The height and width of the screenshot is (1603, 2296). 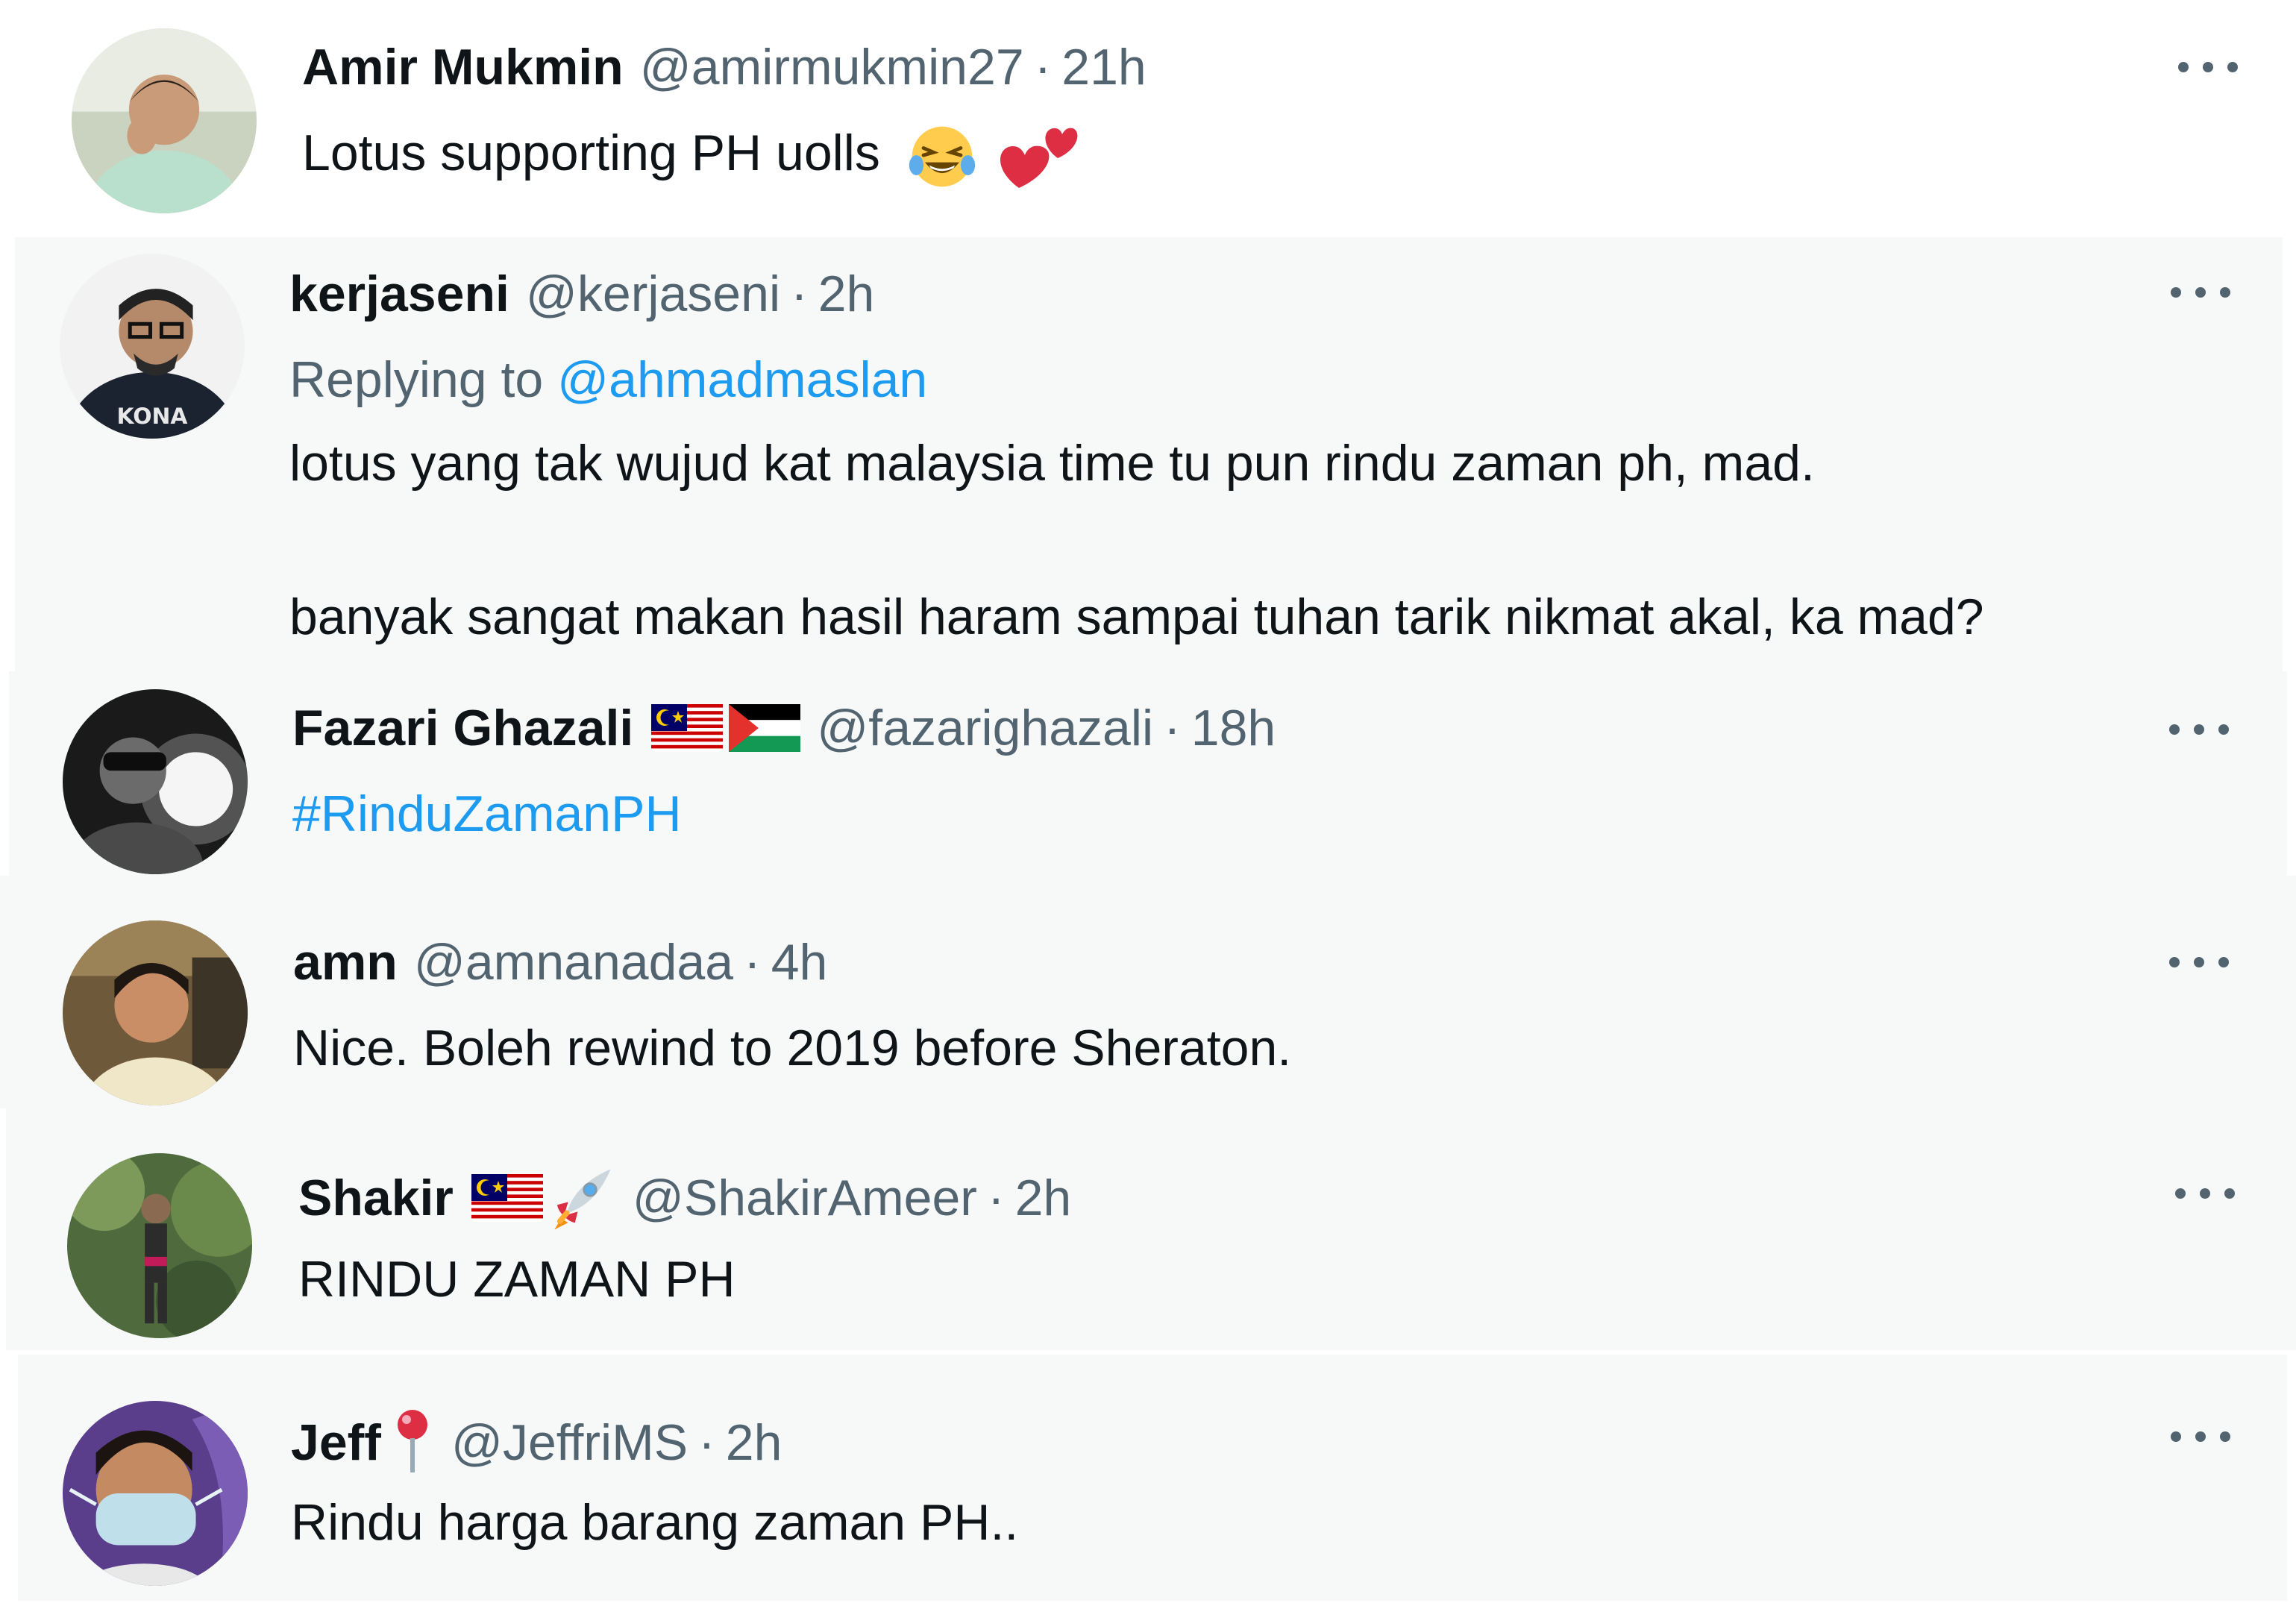 I want to click on tweet-header: Jeff @JeffriMS · 2h, so click(x=536, y=1442).